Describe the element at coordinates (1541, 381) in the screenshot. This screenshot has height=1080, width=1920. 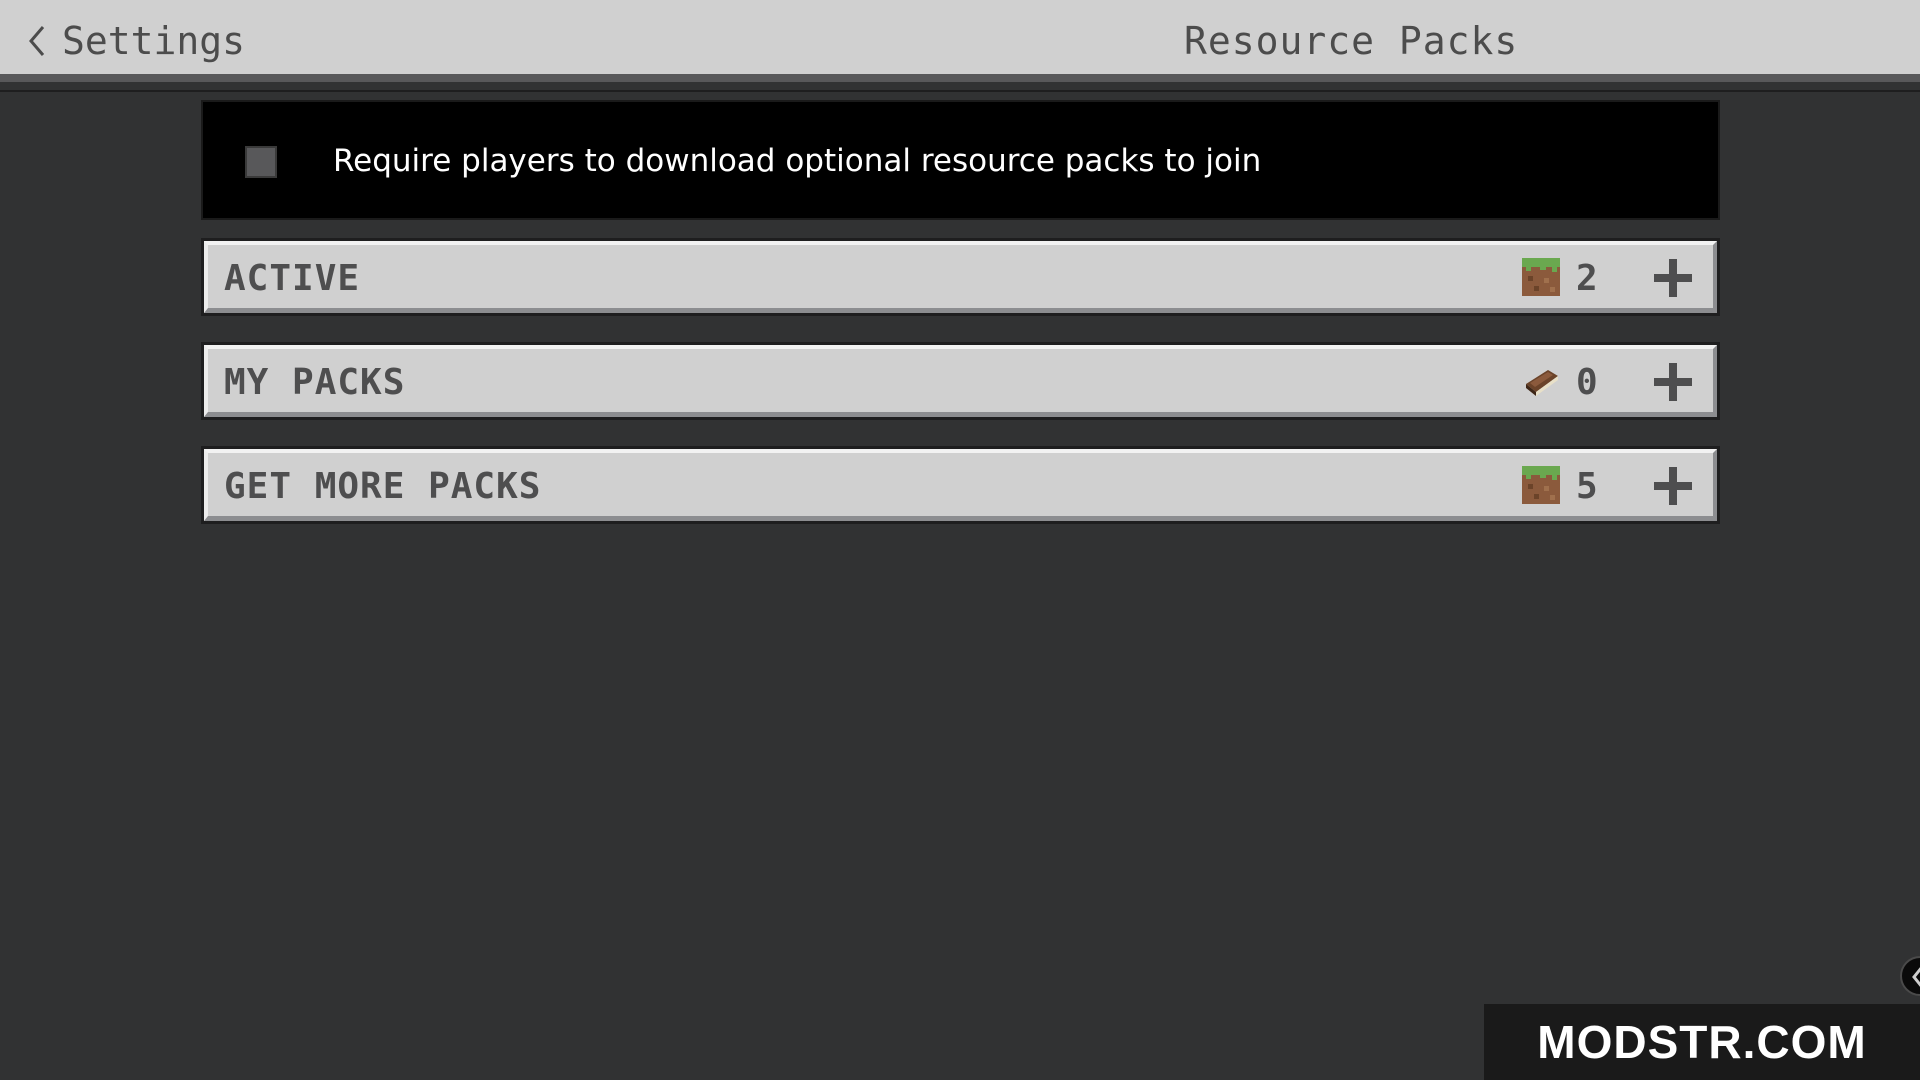
I see `book-icon` at that location.